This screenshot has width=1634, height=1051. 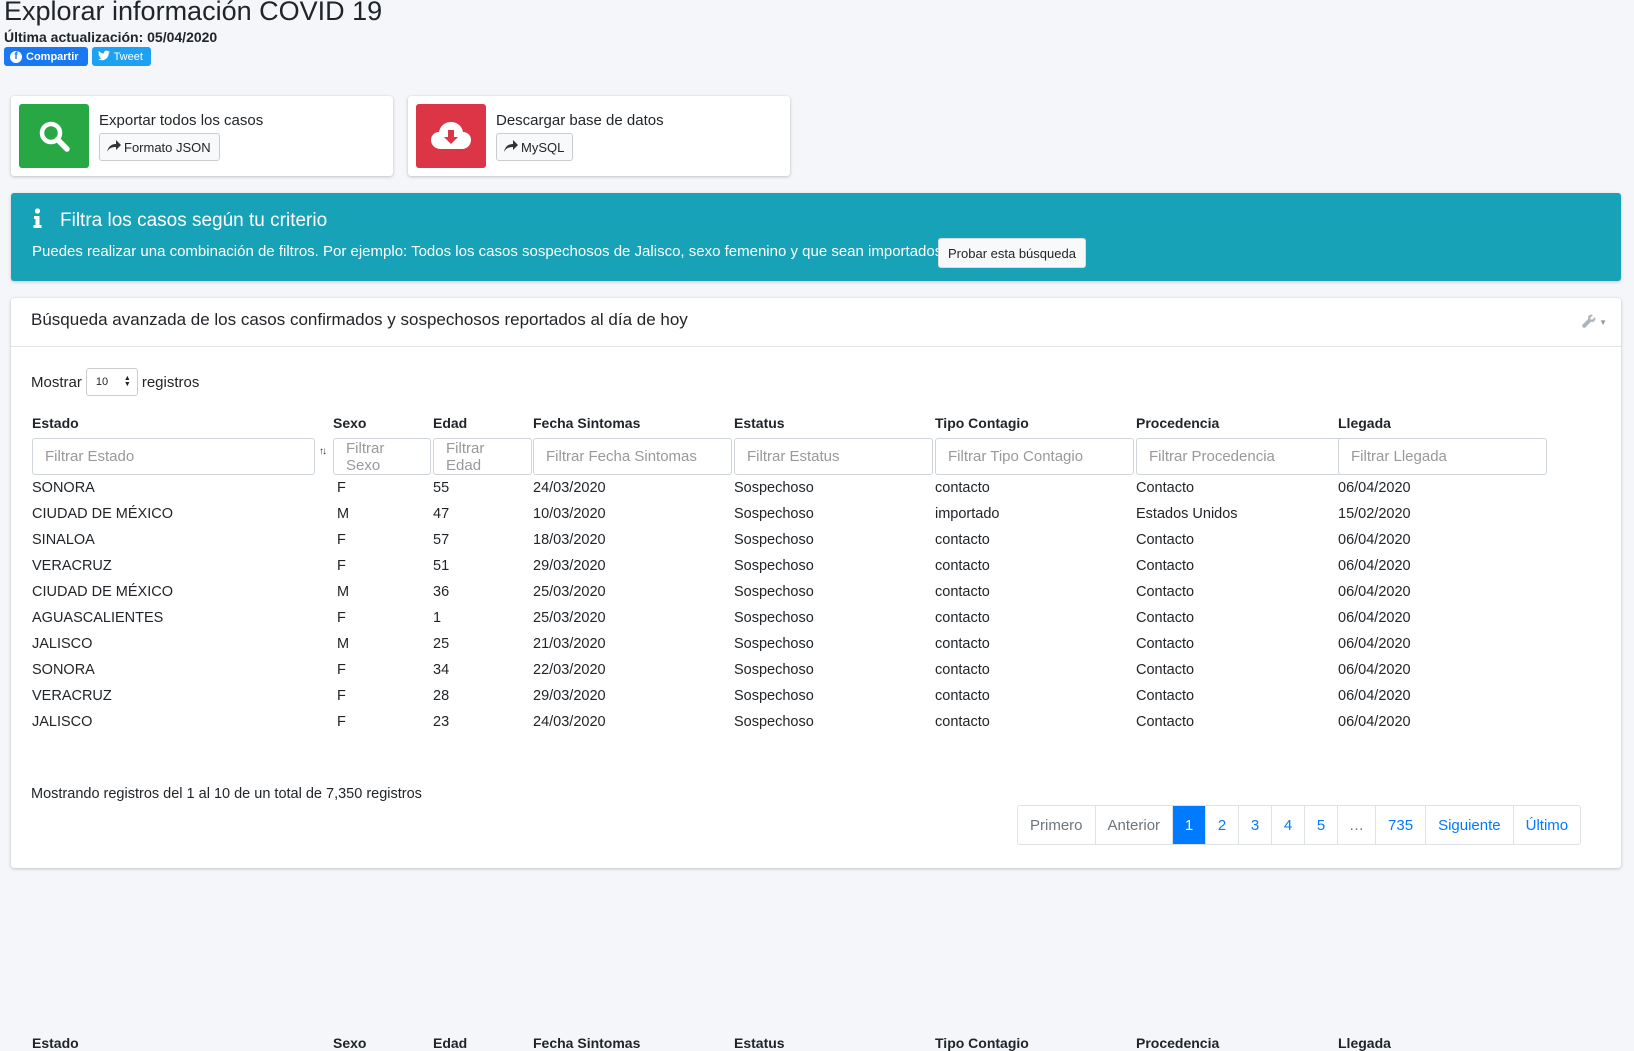 I want to click on table-cell: 22/03/2020, so click(x=569, y=670).